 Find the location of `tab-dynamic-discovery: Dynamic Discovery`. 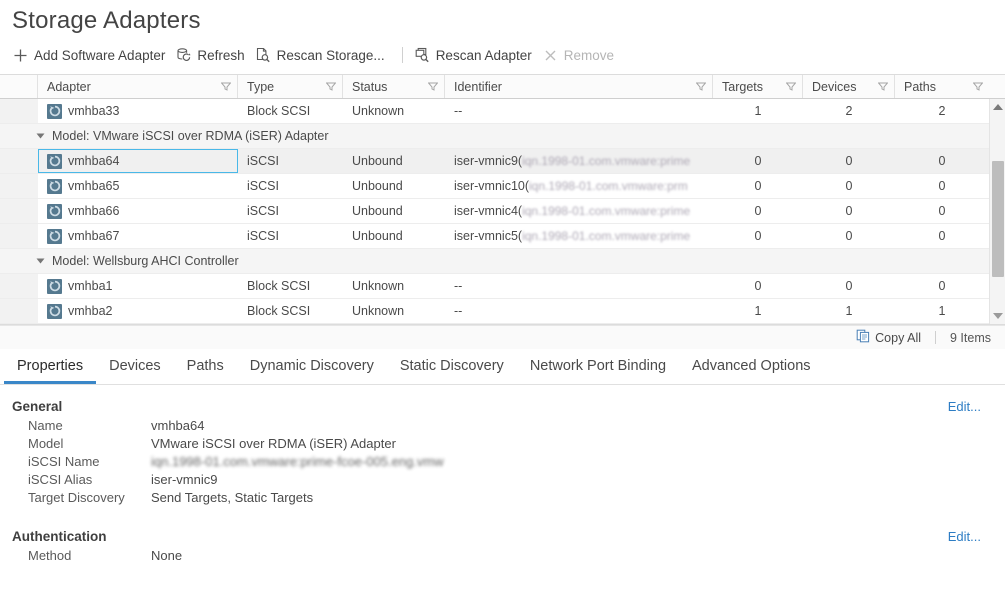

tab-dynamic-discovery: Dynamic Discovery is located at coordinates (312, 369).